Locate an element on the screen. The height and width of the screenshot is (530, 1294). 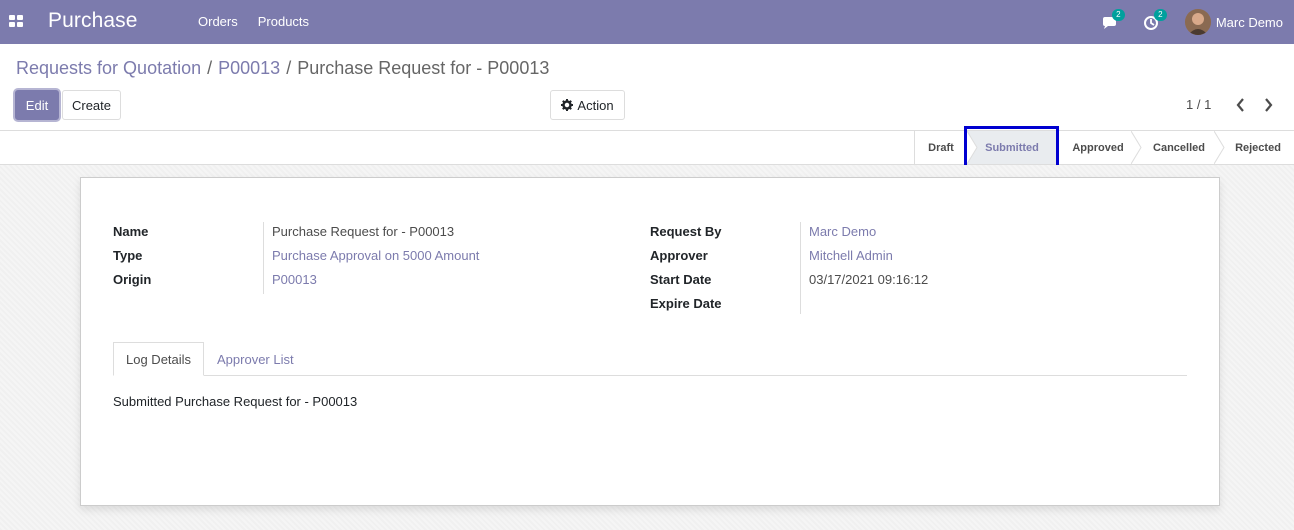
edit-button: Edit is located at coordinates (37, 105).